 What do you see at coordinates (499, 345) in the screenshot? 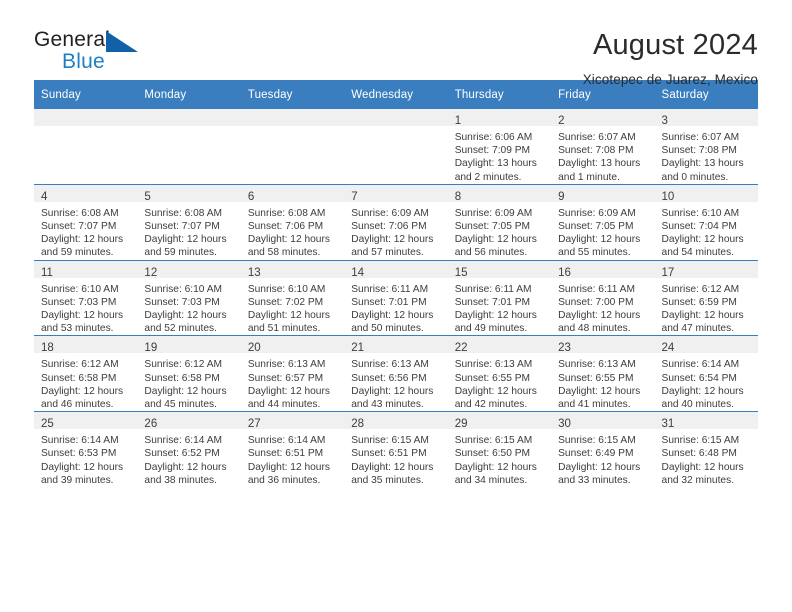
I see `day-number-band: 22` at bounding box center [499, 345].